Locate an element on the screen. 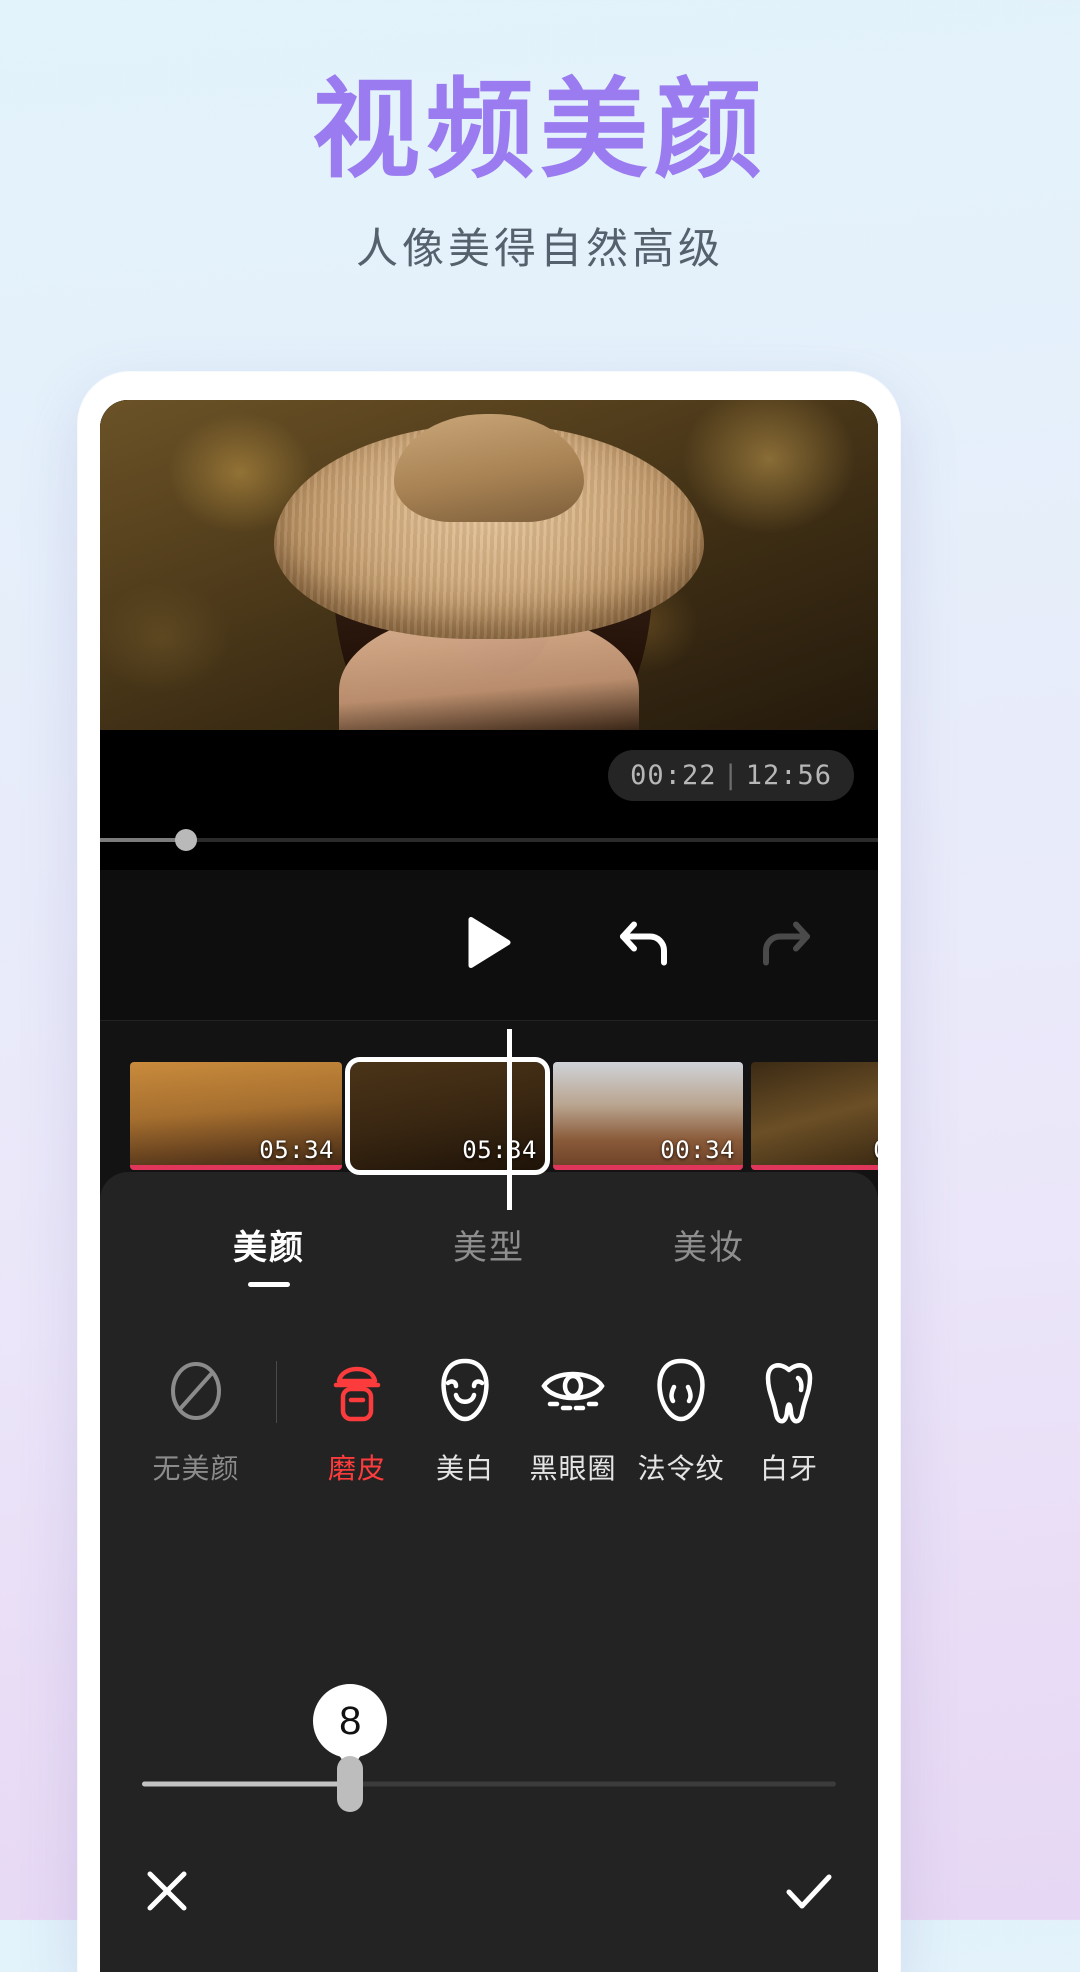 This screenshot has width=1080, height=1972. tool-nasolabial: 法令纹 is located at coordinates (681, 1417).